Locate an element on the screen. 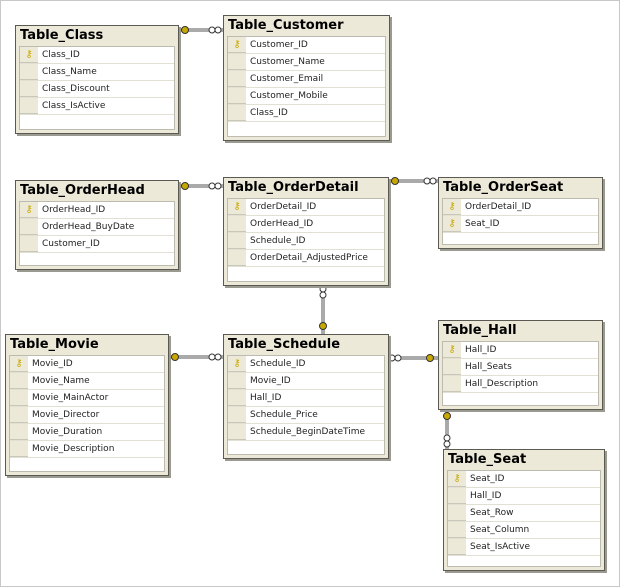  column-row: Class_ID is located at coordinates (306, 113).